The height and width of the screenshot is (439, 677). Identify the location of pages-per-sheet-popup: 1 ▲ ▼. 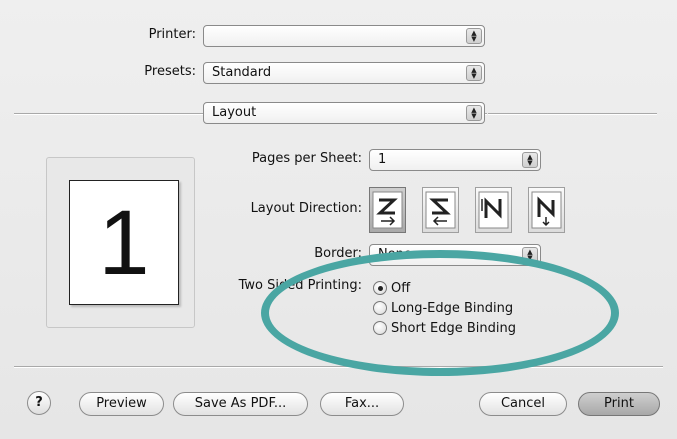
(455, 160).